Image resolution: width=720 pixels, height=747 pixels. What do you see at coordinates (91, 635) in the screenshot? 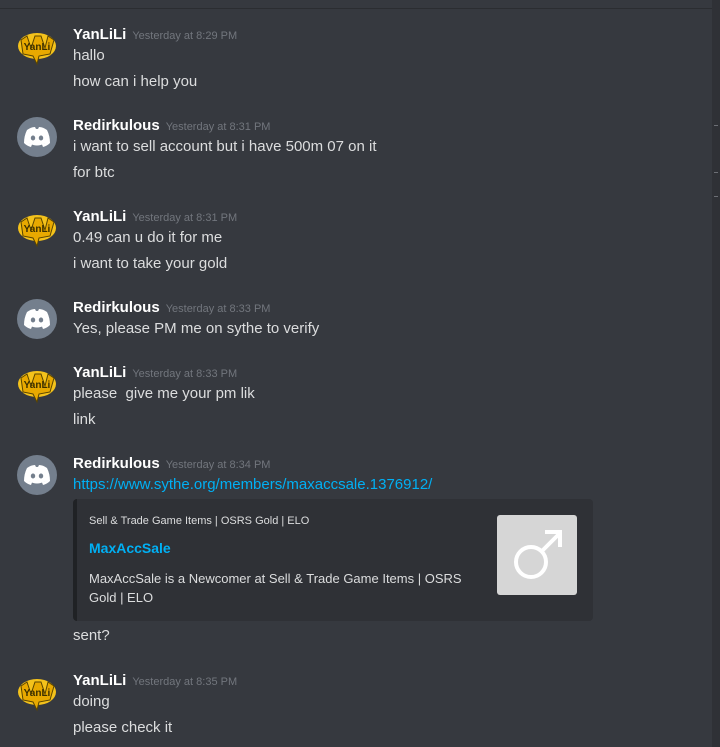
I see `message-text: sent?` at bounding box center [91, 635].